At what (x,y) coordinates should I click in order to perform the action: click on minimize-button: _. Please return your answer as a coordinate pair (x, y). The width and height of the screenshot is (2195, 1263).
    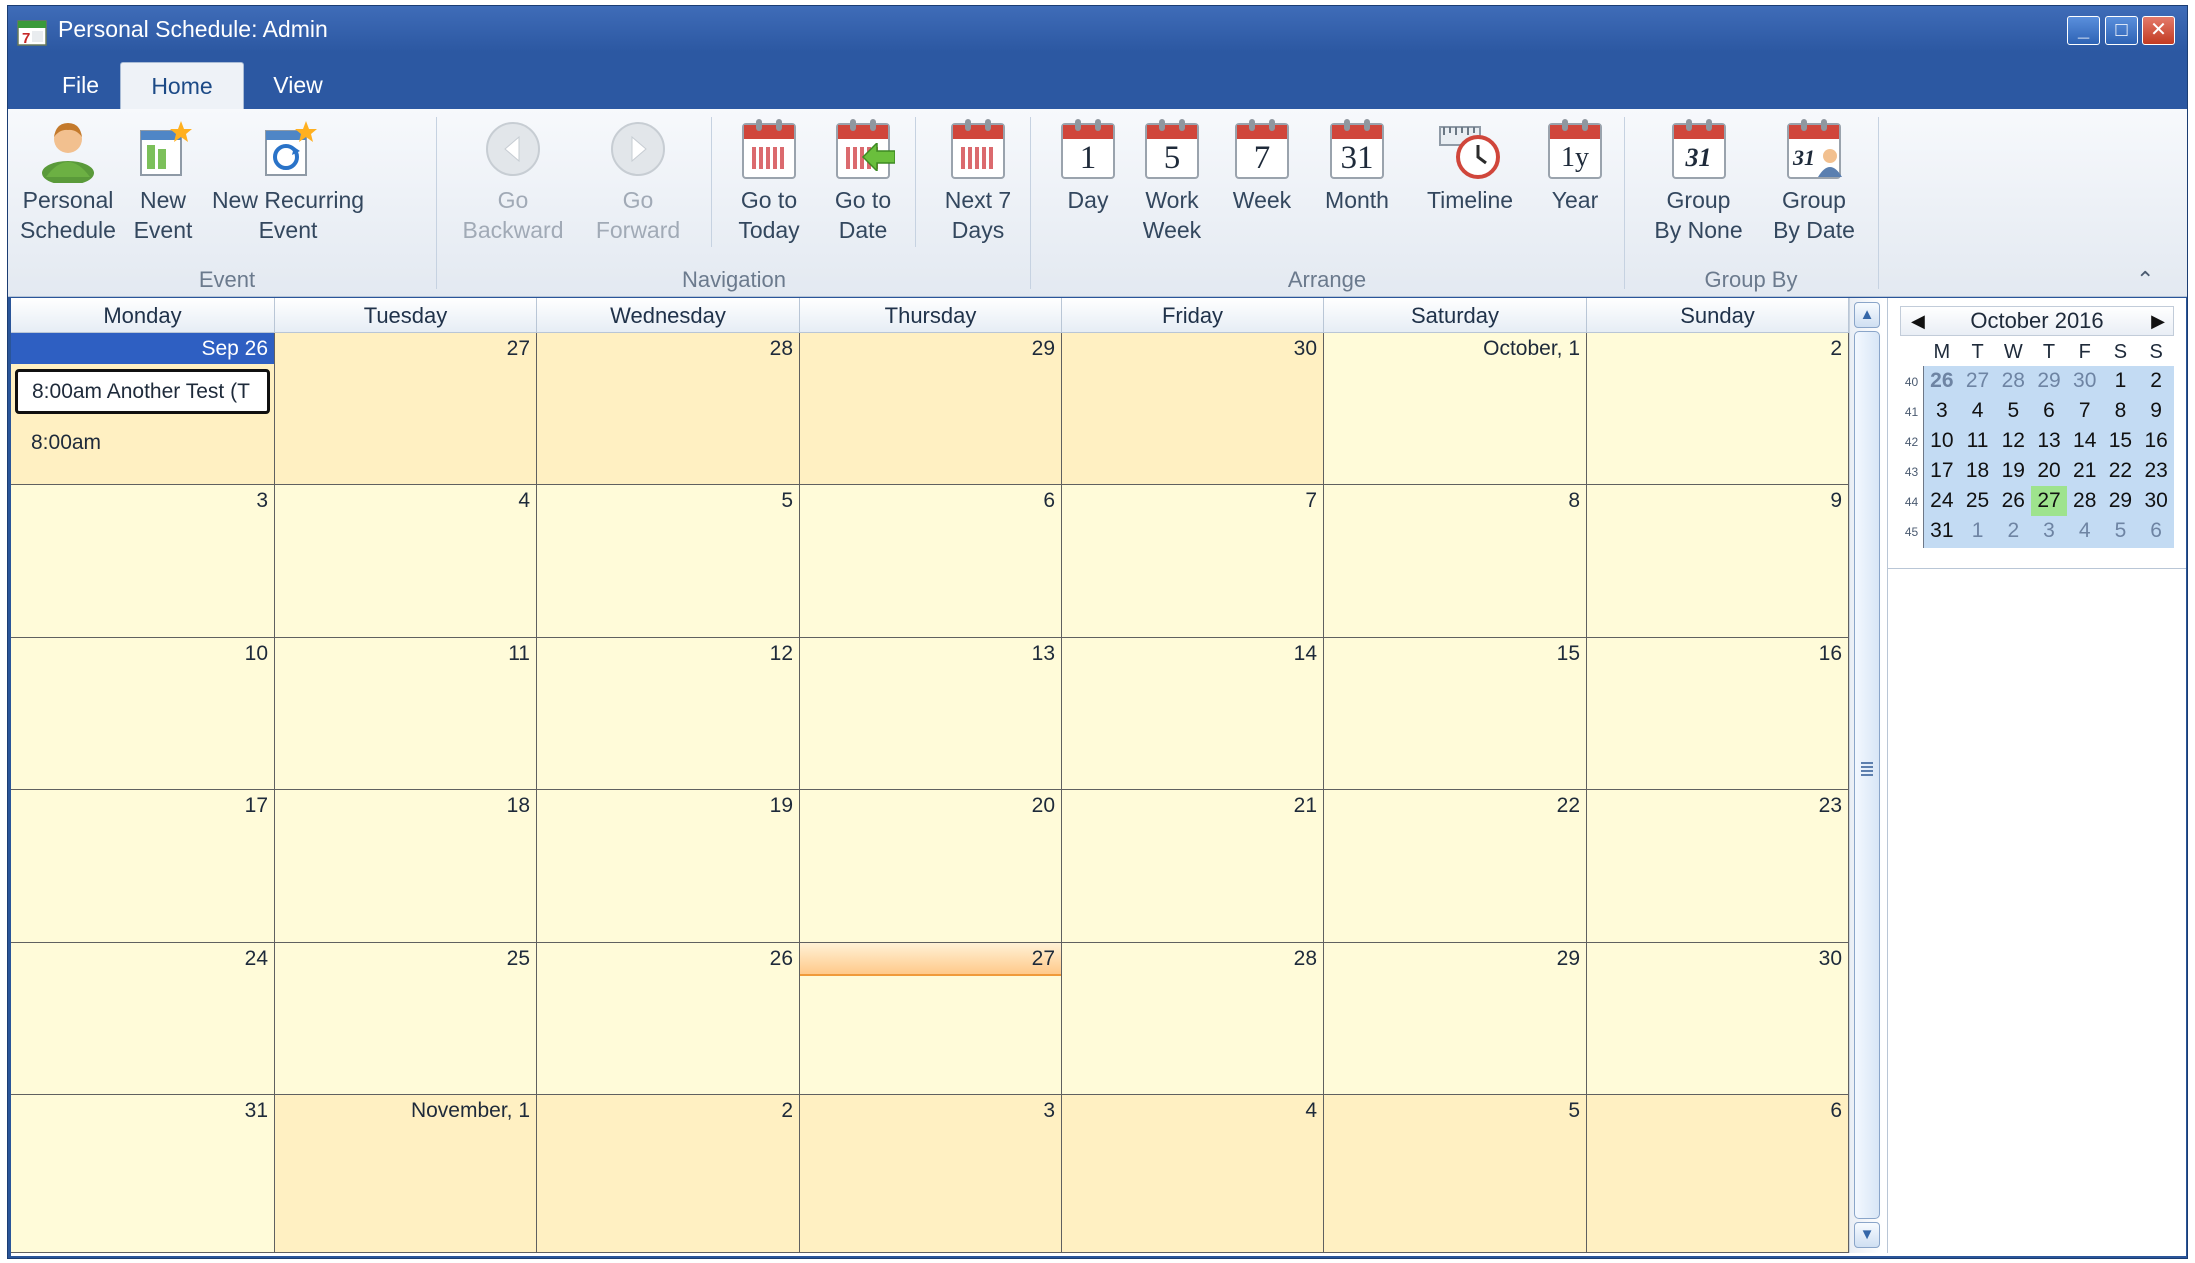
    Looking at the image, I should click on (2083, 30).